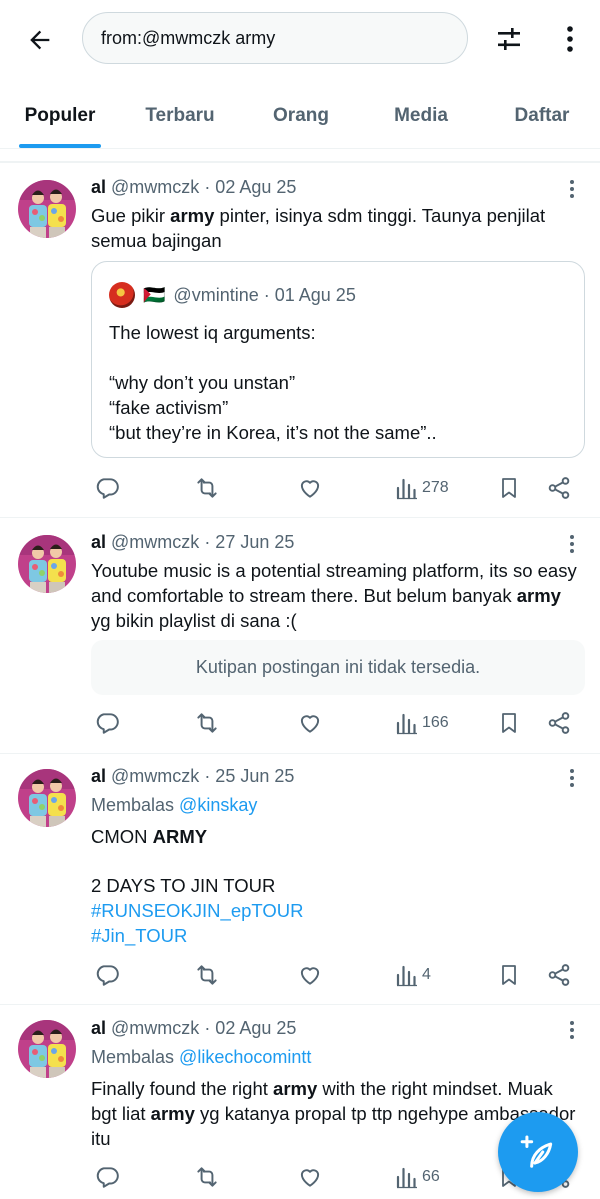 This screenshot has height=1199, width=600. What do you see at coordinates (418, 1177) in the screenshot?
I see `views-button: 66` at bounding box center [418, 1177].